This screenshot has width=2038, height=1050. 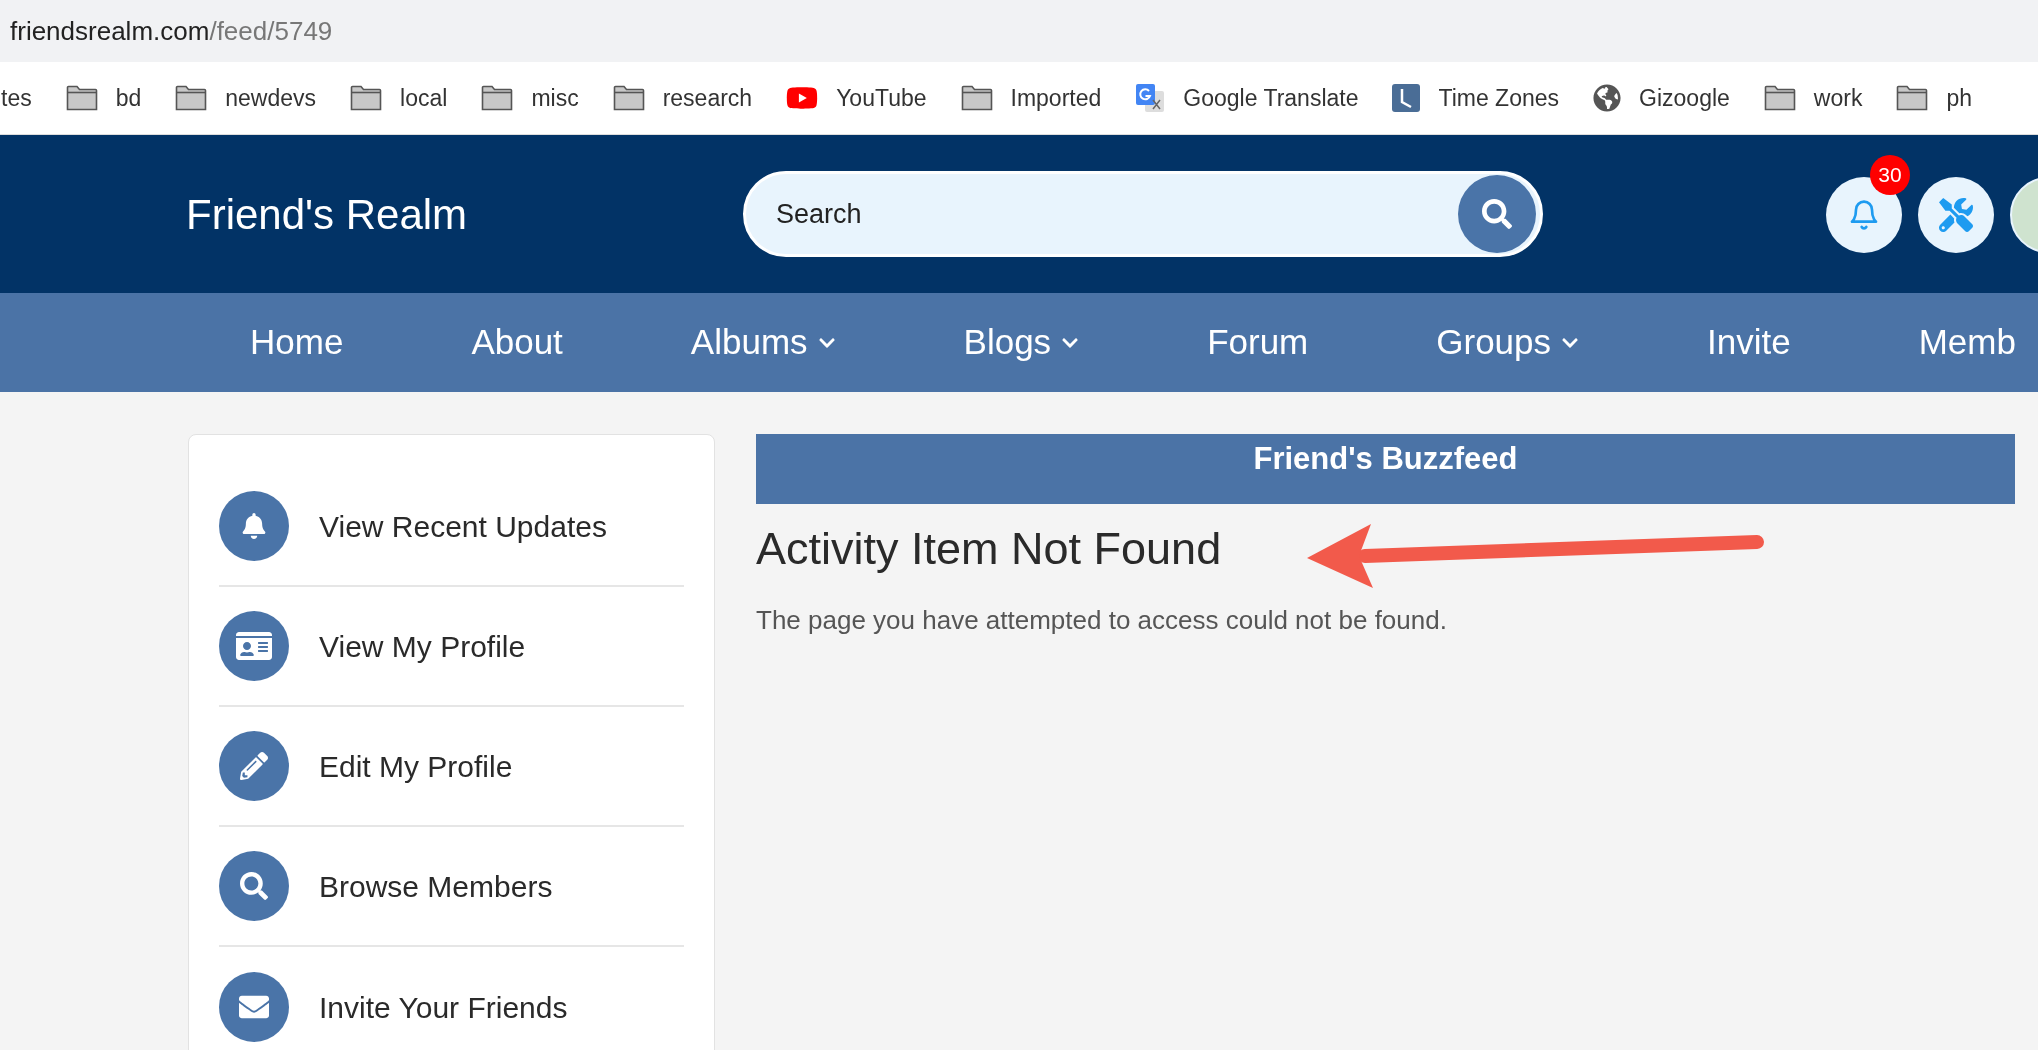 What do you see at coordinates (682, 98) in the screenshot?
I see `bookmark-link: research` at bounding box center [682, 98].